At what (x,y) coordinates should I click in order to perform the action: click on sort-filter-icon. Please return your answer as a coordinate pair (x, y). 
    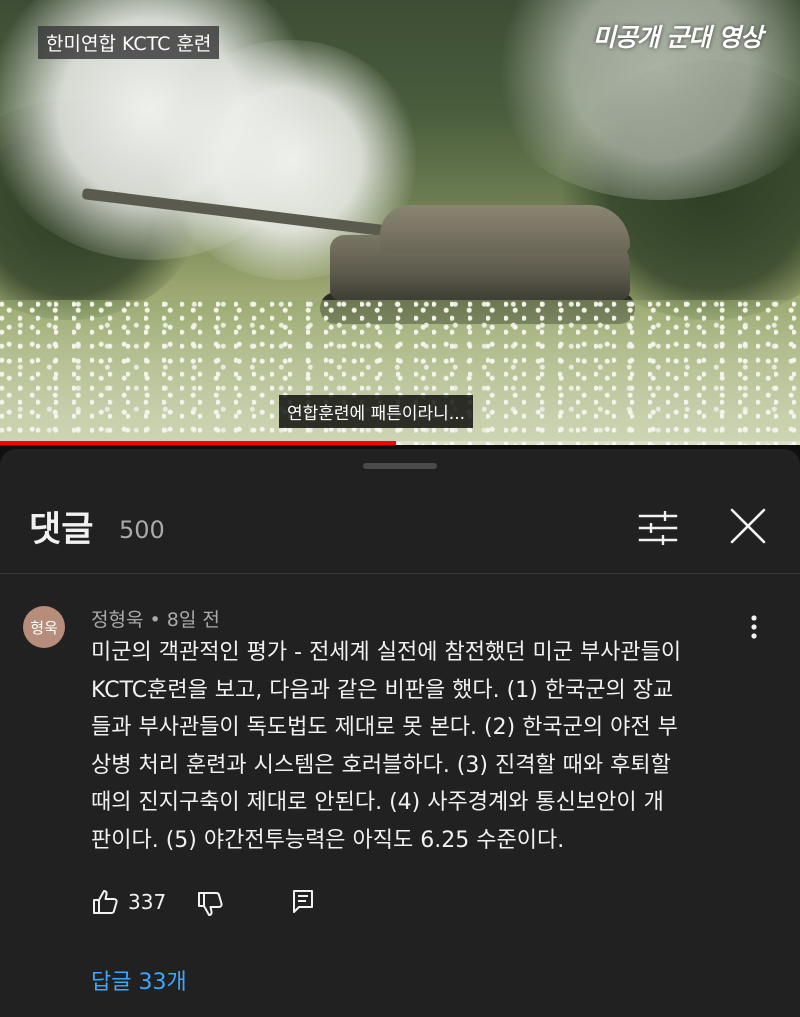
    Looking at the image, I should click on (658, 528).